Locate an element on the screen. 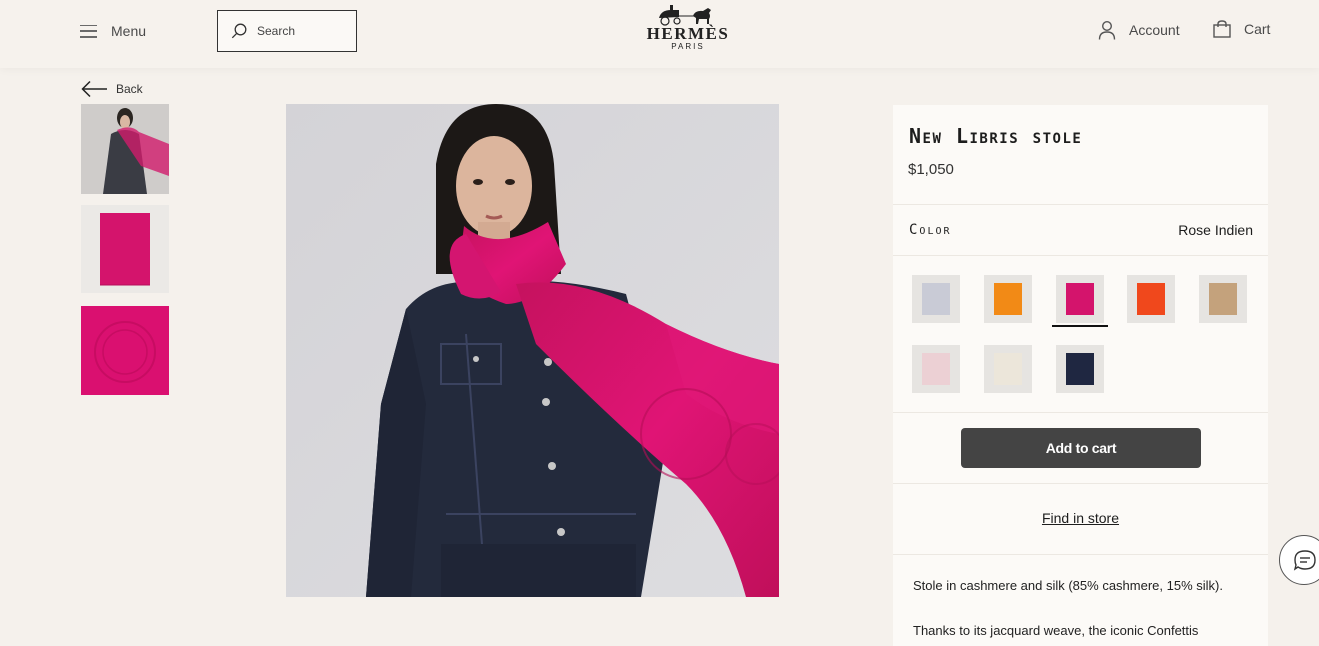 The image size is (1319, 646). search-icon is located at coordinates (239, 31).